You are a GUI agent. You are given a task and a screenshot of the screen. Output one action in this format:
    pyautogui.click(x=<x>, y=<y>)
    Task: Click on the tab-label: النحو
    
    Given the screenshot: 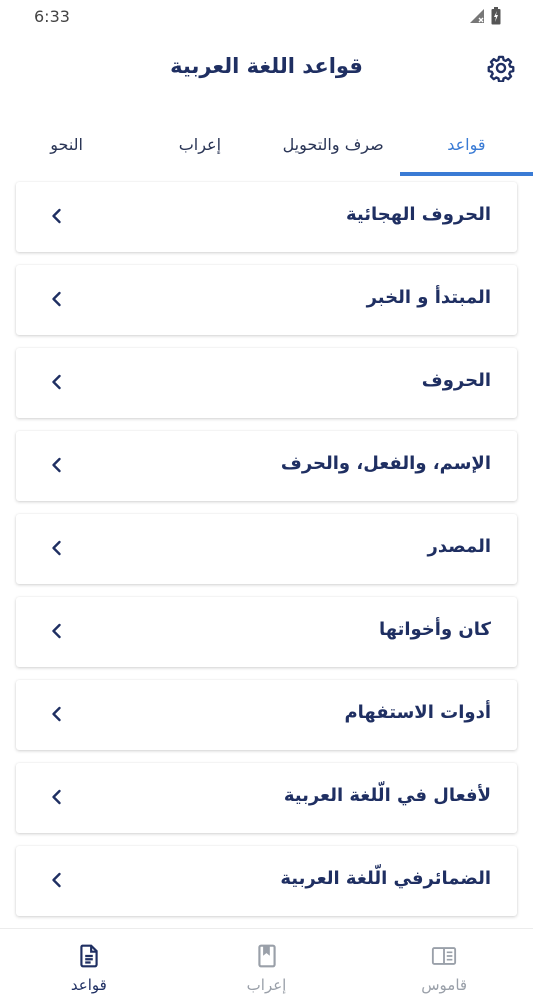 What is the action you would take?
    pyautogui.click(x=66, y=144)
    